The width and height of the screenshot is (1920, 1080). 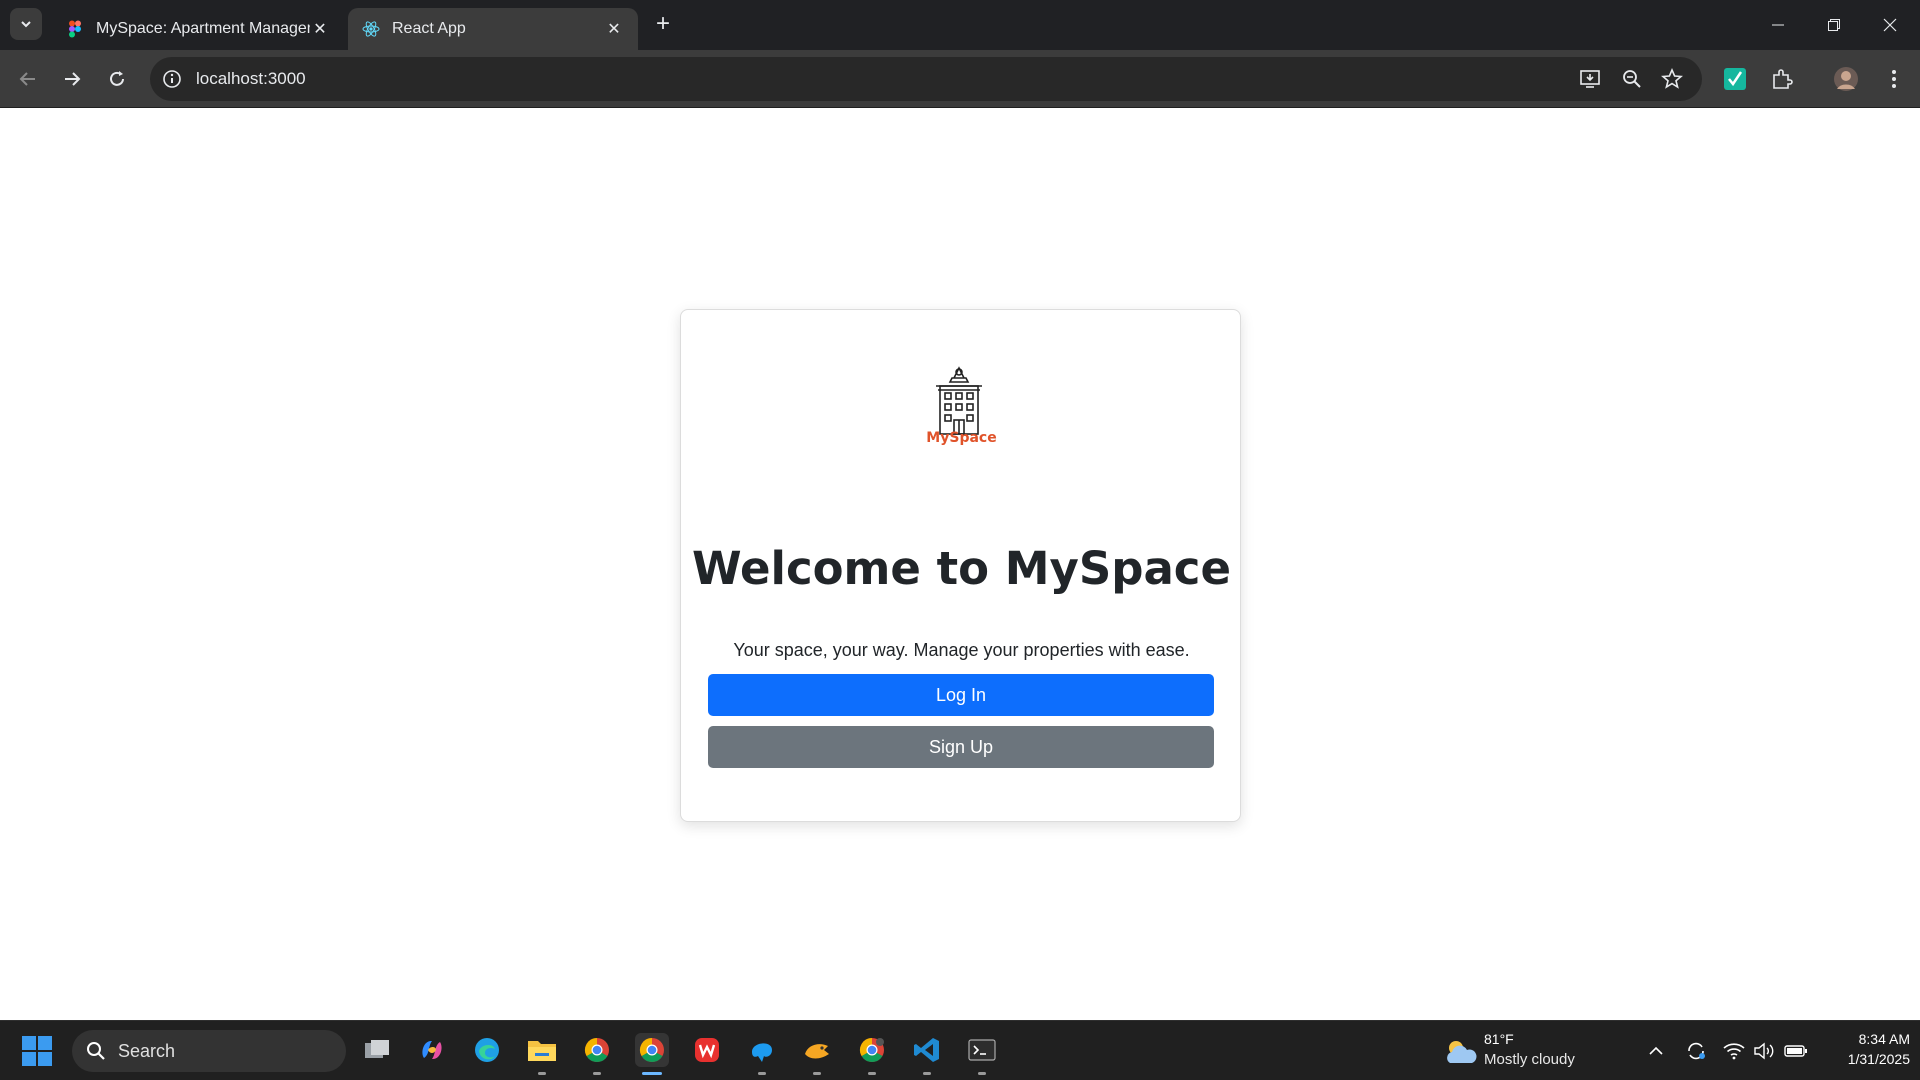 What do you see at coordinates (542, 1054) in the screenshot?
I see `file-explorer-icon` at bounding box center [542, 1054].